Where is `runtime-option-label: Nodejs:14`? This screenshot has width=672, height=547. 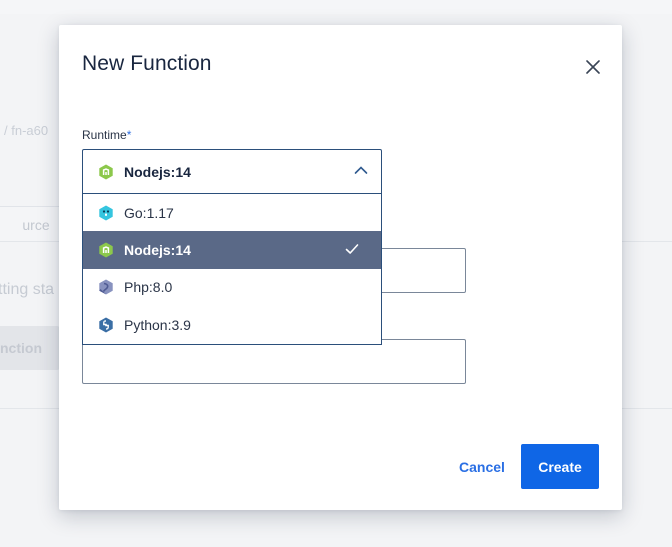 runtime-option-label: Nodejs:14 is located at coordinates (157, 249).